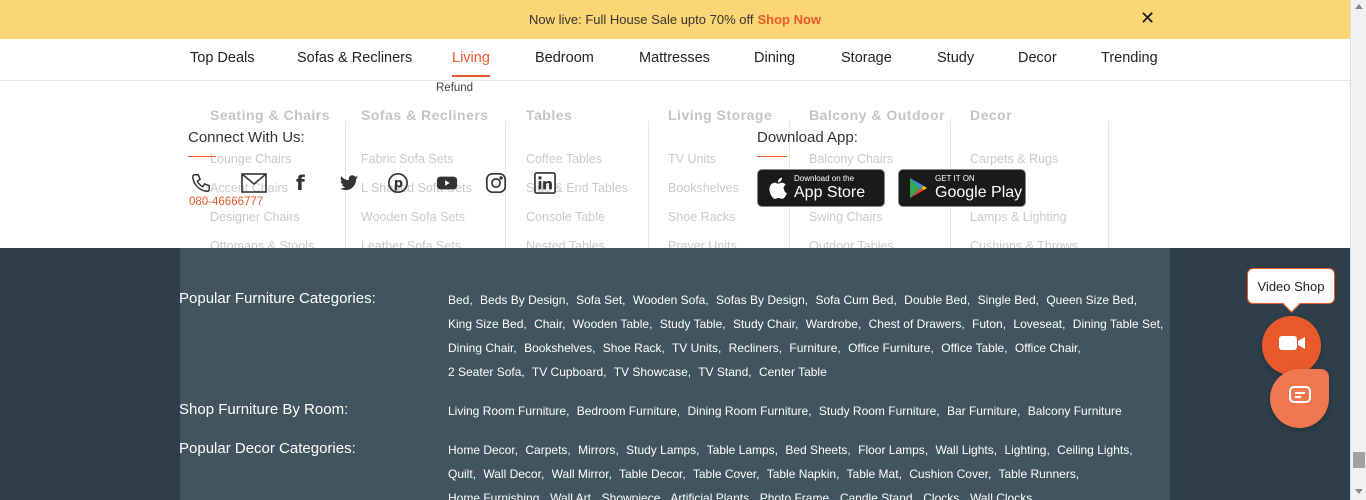 The width and height of the screenshot is (1366, 500). Describe the element at coordinates (484, 372) in the screenshot. I see `footer-link: 2 Seater Sofa` at that location.